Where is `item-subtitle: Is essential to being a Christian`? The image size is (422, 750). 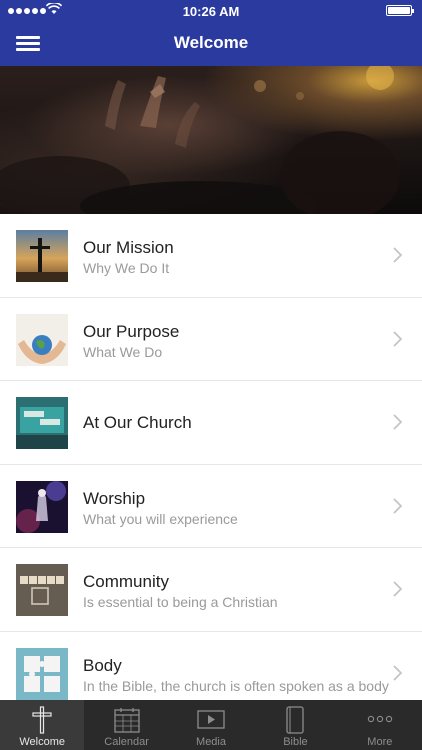
item-subtitle: Is essential to being a Christian is located at coordinates (180, 602).